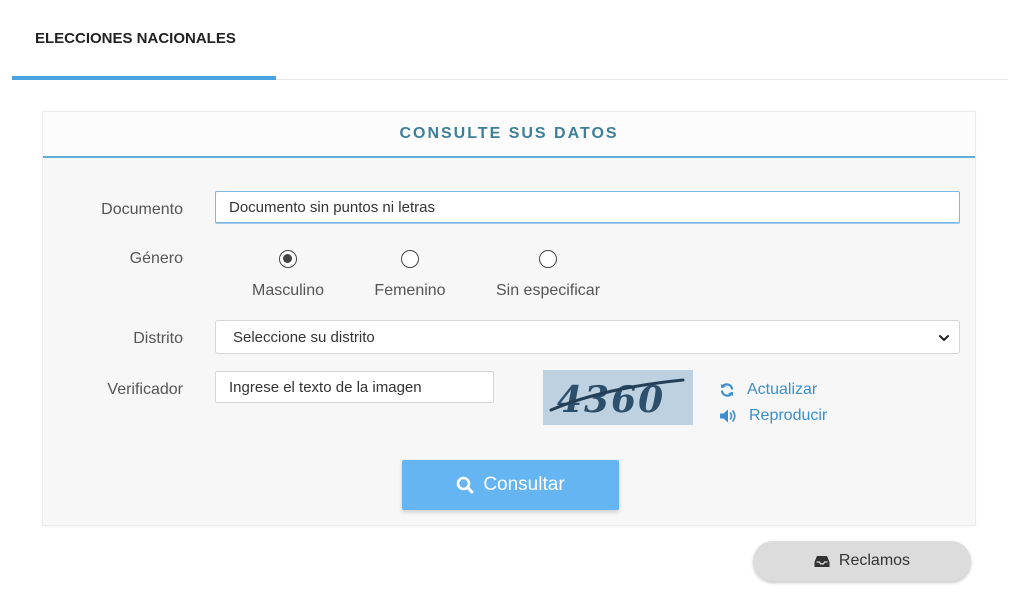 Image resolution: width=1024 pixels, height=615 pixels. Describe the element at coordinates (510, 40) in the screenshot. I see `tab-bar: ELECCIONES NACIONALES` at that location.